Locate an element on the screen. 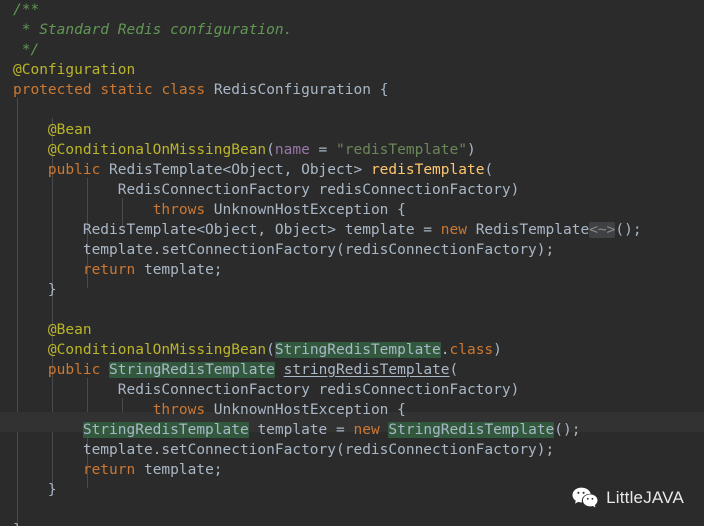 The height and width of the screenshot is (526, 704). watermark: LittleJAVA is located at coordinates (628, 498).